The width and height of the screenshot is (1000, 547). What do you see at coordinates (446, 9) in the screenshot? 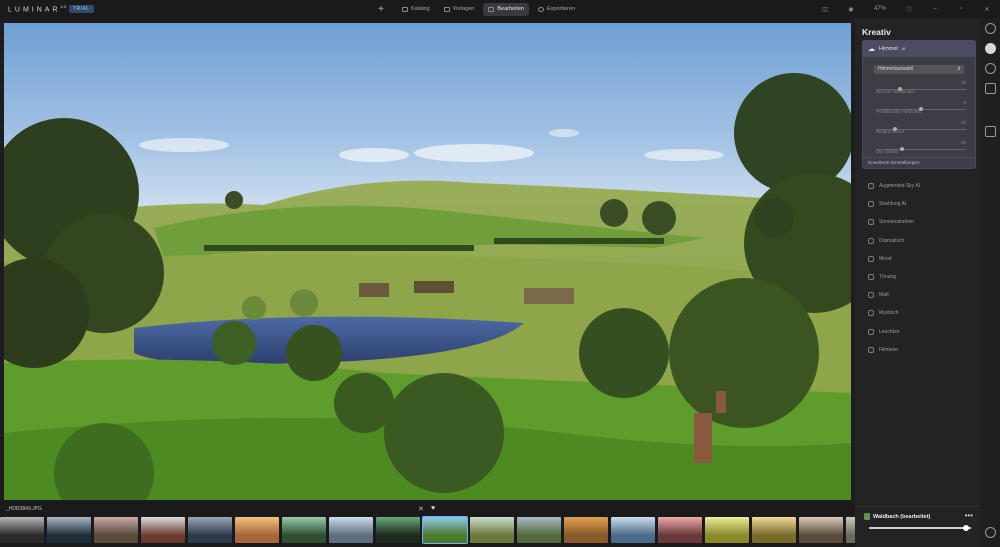
I see `templates-icon` at bounding box center [446, 9].